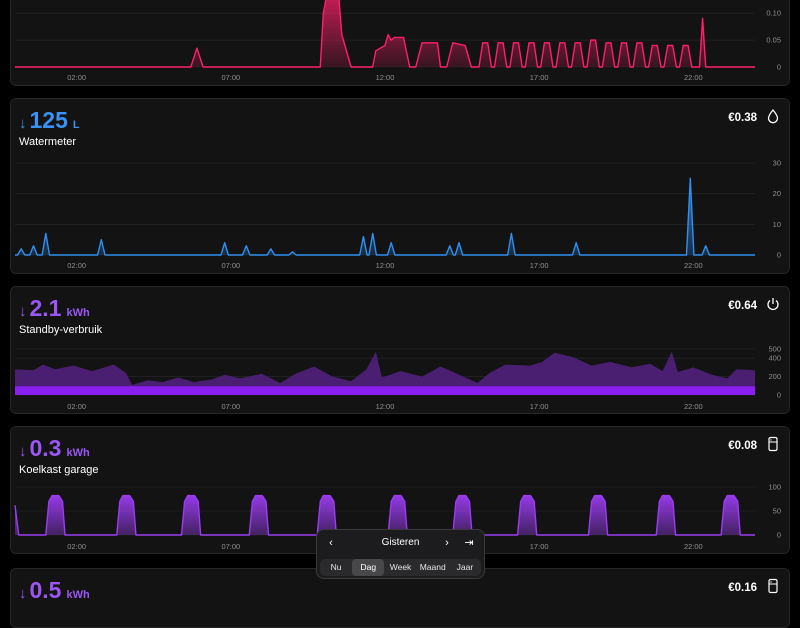  Describe the element at coordinates (48, 142) in the screenshot. I see `water-title: Watermeter` at that location.